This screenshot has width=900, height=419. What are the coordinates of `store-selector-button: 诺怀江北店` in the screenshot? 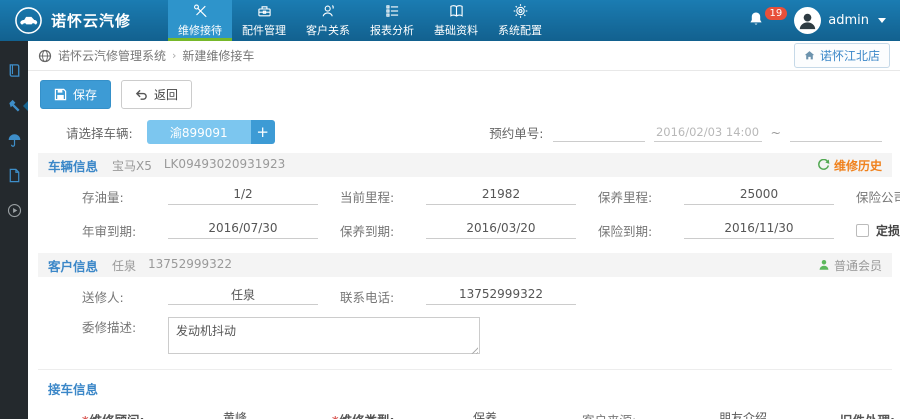 It's located at (841, 55).